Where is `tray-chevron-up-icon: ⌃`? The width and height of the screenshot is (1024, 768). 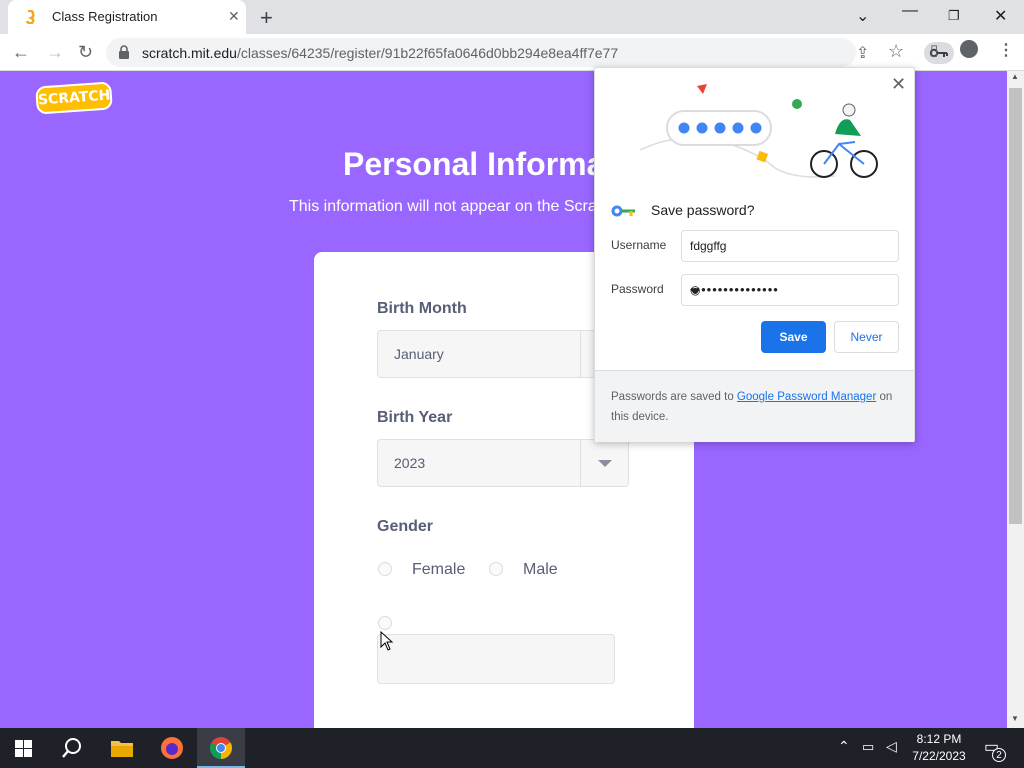
tray-chevron-up-icon: ⌃ is located at coordinates (844, 746).